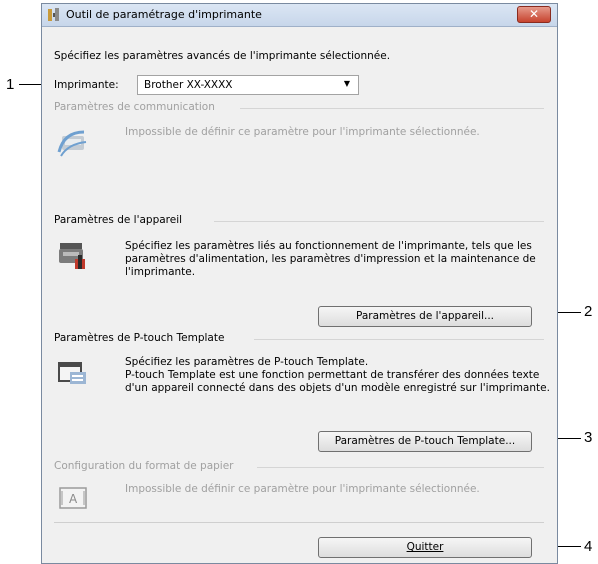 This screenshot has height=564, width=598. Describe the element at coordinates (188, 85) in the screenshot. I see `printer-select-value: Brother XX-XXXX` at that location.